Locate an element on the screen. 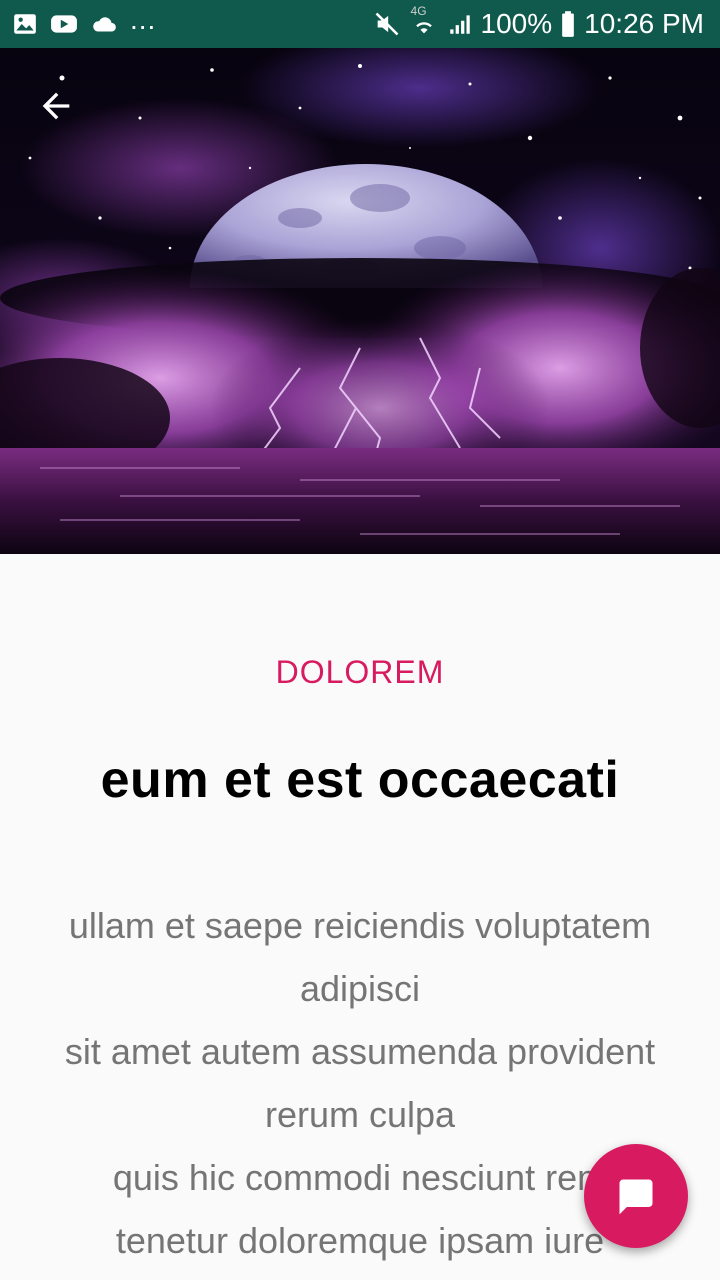 This screenshot has height=1280, width=720. body-line: sit amet autem assumenda provident is located at coordinates (360, 1051).